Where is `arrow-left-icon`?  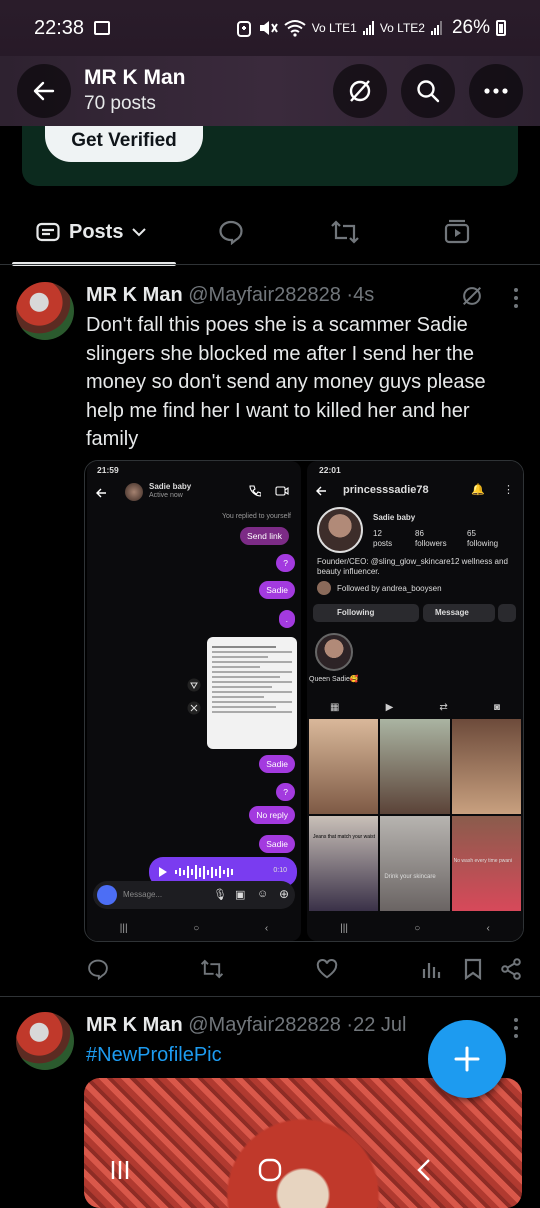
arrow-left-icon is located at coordinates (44, 91).